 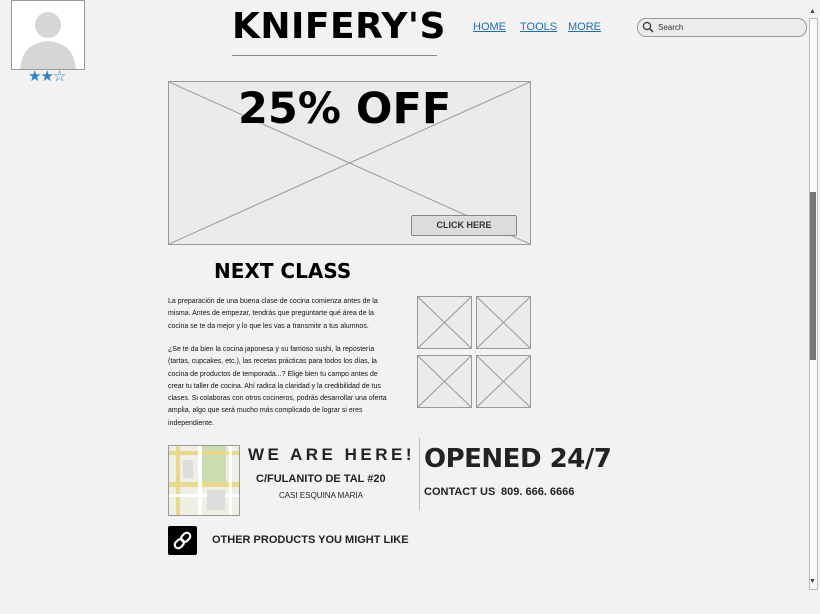 What do you see at coordinates (338, 26) in the screenshot?
I see `site-logo: KNIFERY'S` at bounding box center [338, 26].